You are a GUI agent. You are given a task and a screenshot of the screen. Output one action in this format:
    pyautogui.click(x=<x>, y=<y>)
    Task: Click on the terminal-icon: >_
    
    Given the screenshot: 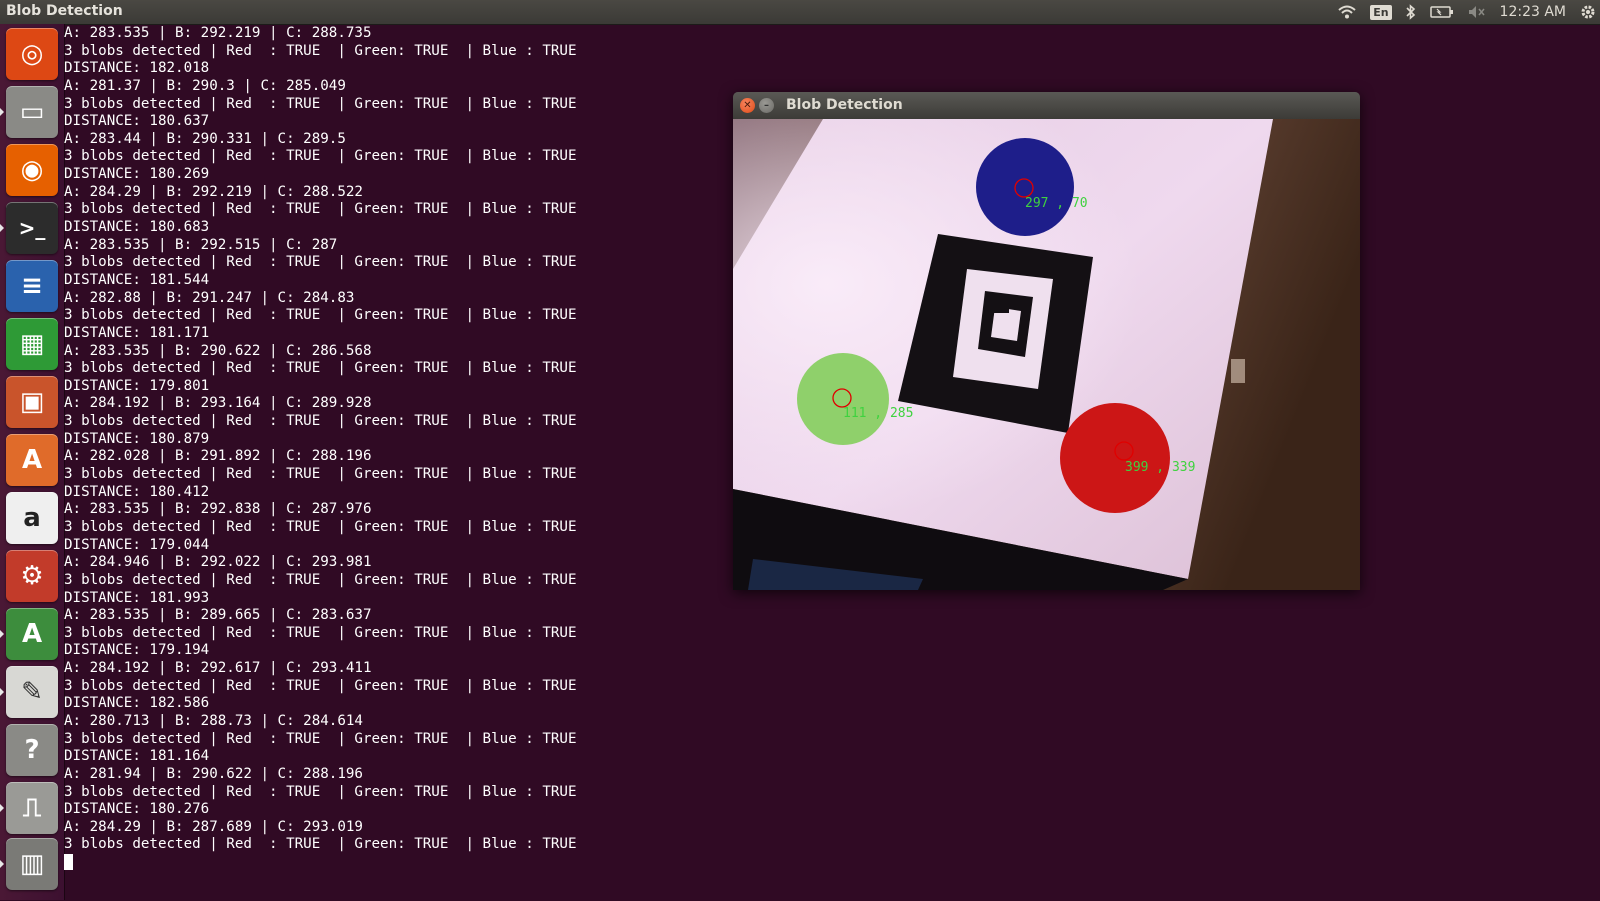 What is the action you would take?
    pyautogui.click(x=32, y=228)
    